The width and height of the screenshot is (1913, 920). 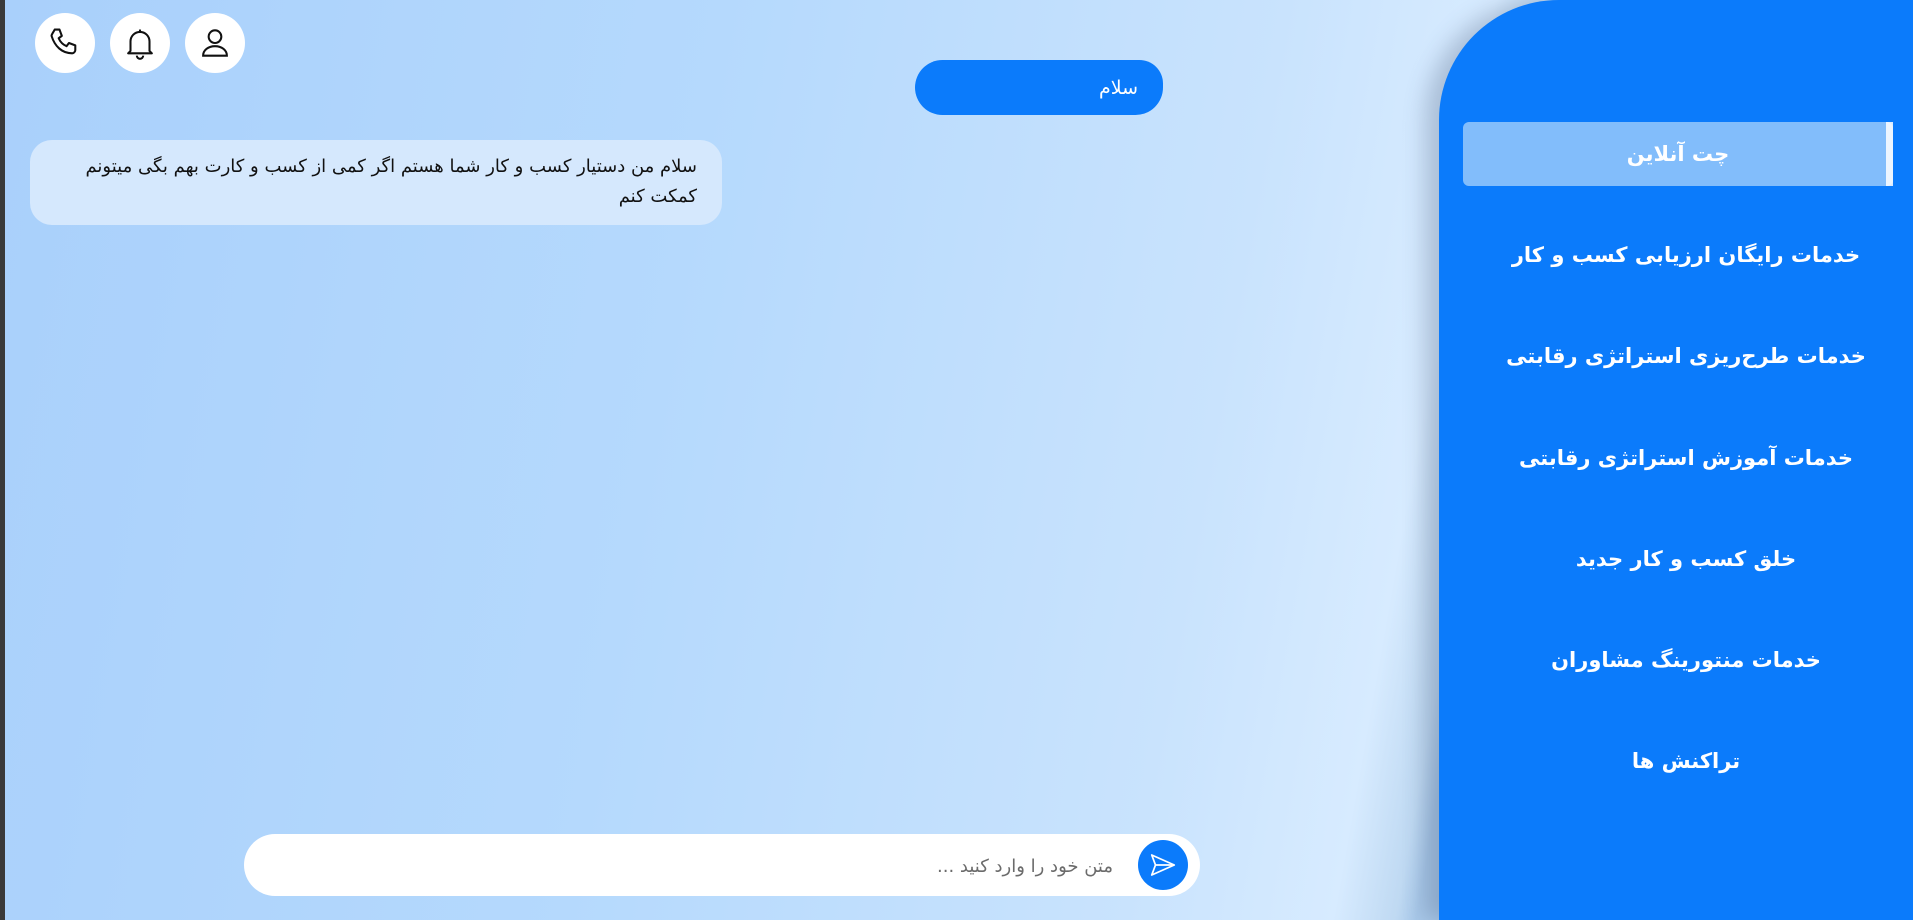 I want to click on sidebar-item-strategy-training: خدمات آموزش استراتژی رقابتی, so click(x=1676, y=458).